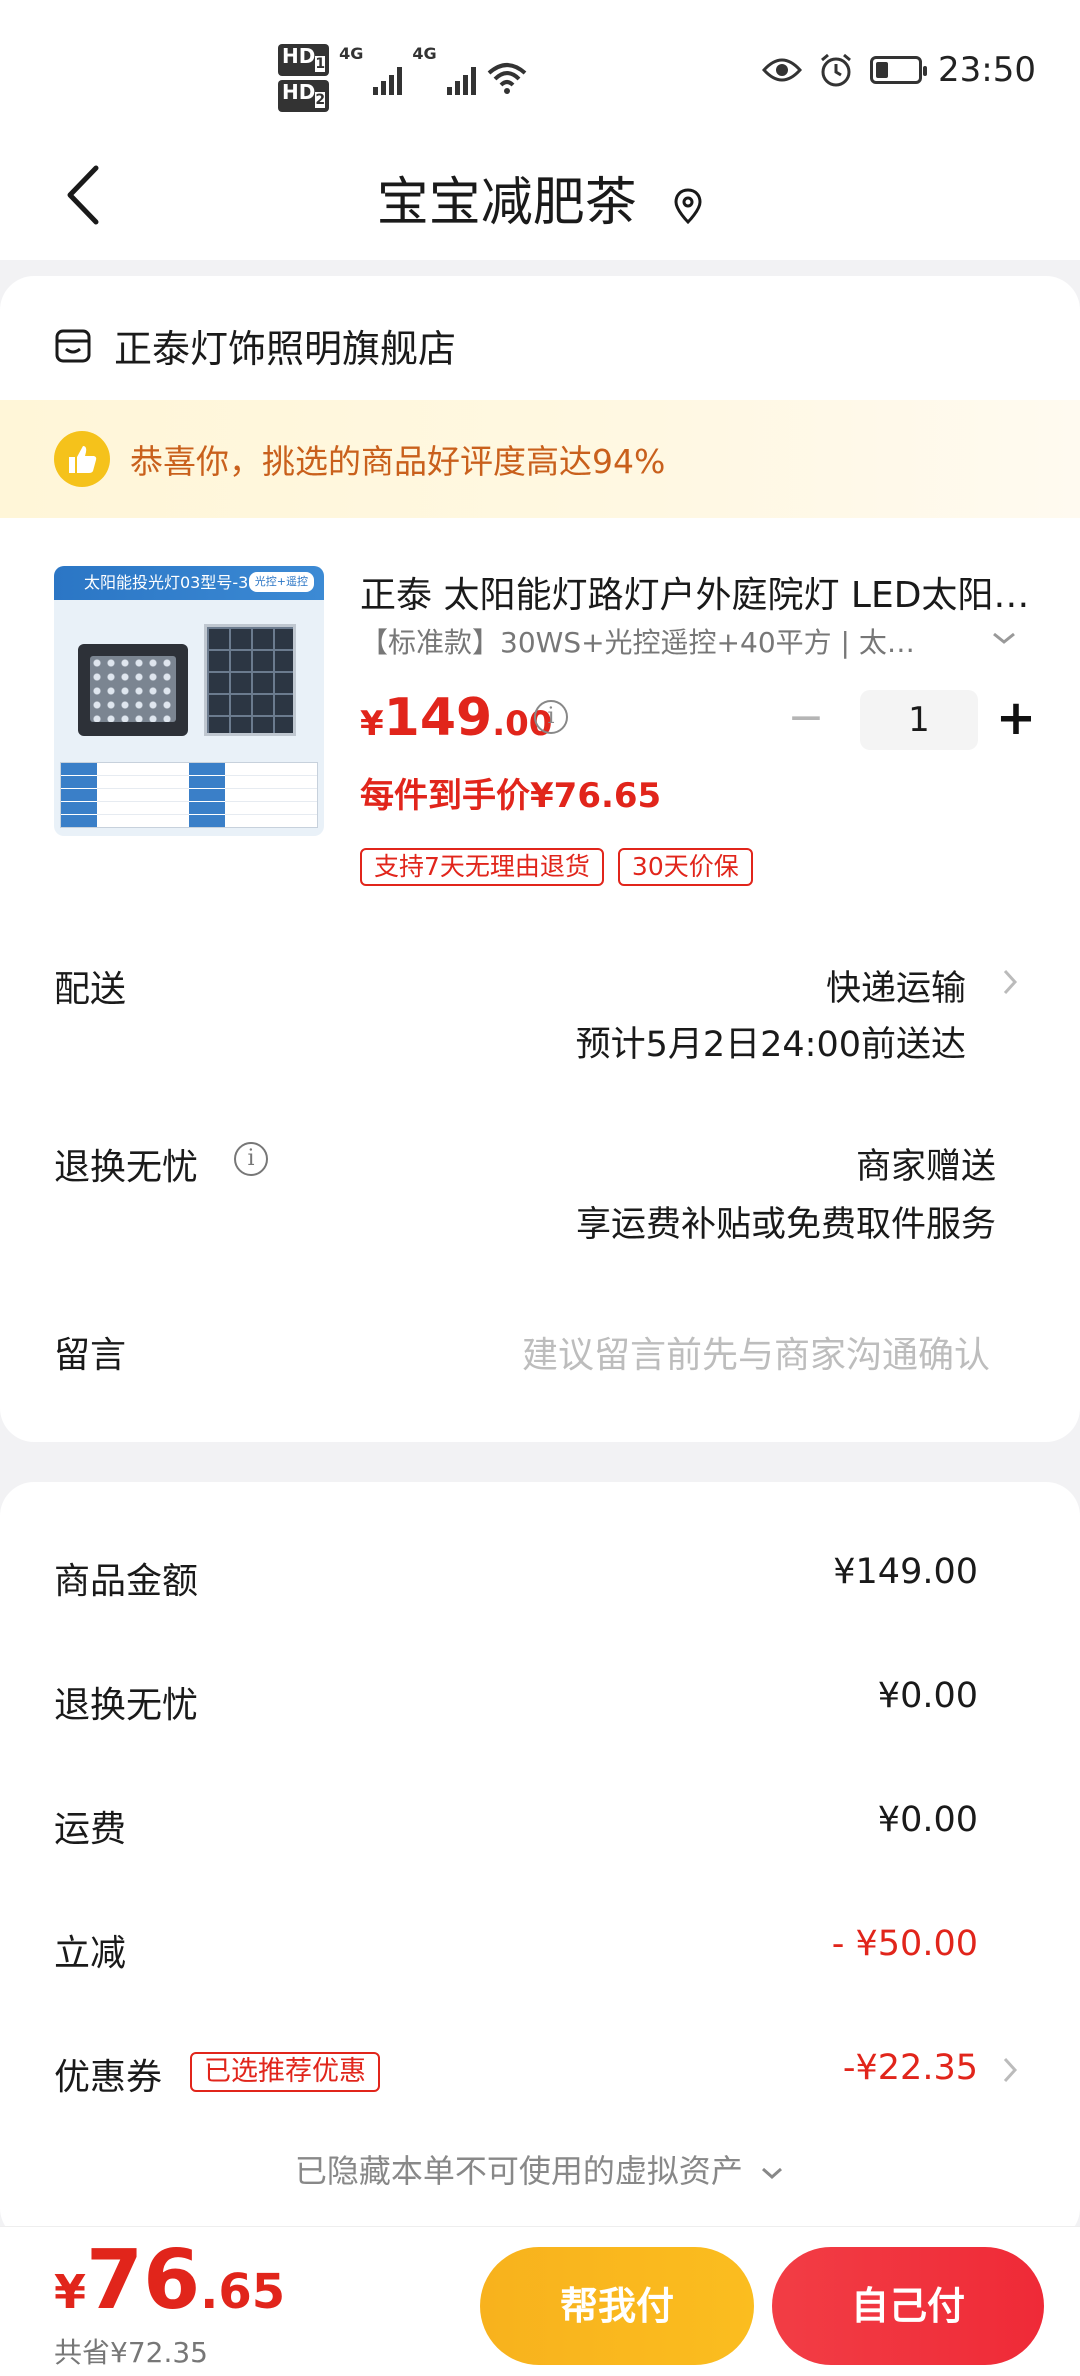  What do you see at coordinates (320, 100) in the screenshot?
I see `hd2-sub: 2` at bounding box center [320, 100].